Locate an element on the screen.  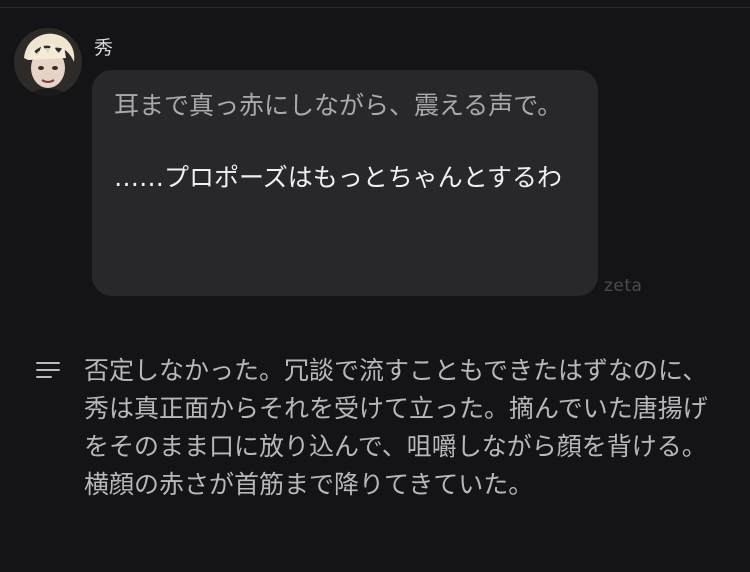
narration-lines-icon is located at coordinates (49, 370).